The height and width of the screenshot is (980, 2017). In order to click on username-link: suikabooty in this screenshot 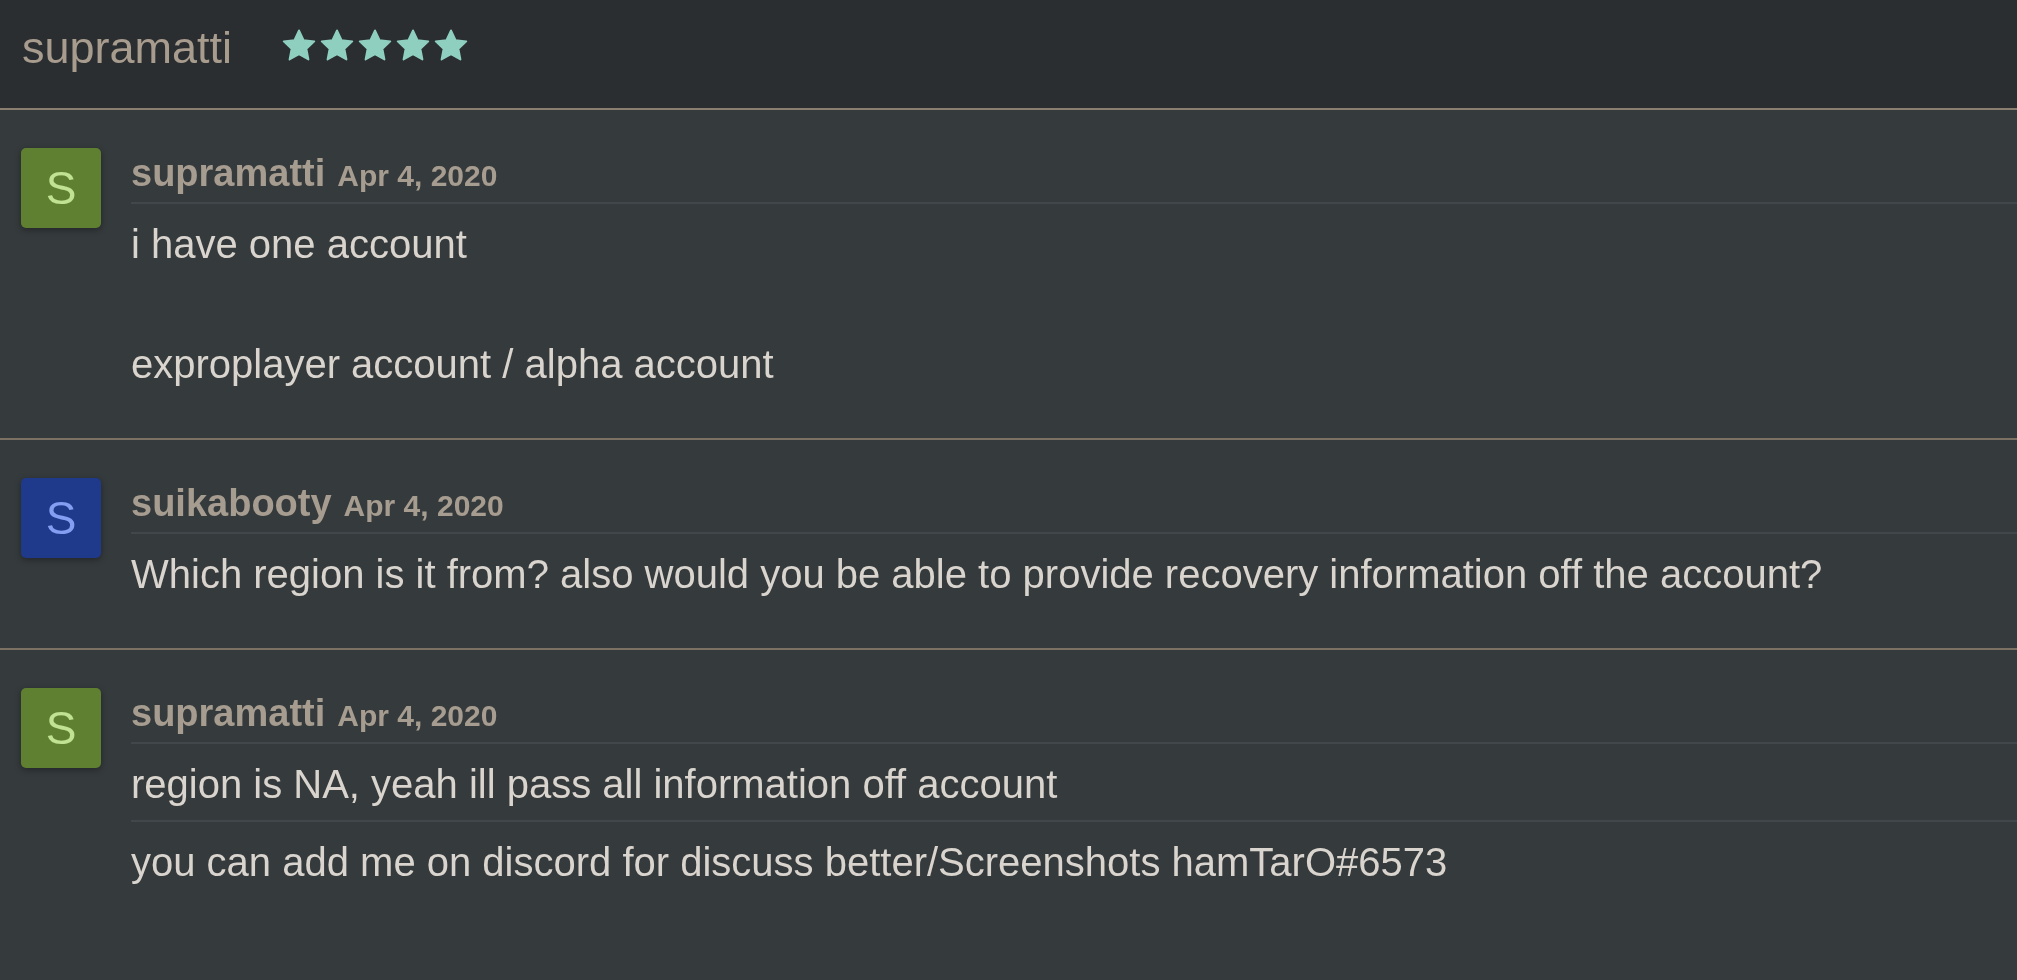, I will do `click(231, 503)`.